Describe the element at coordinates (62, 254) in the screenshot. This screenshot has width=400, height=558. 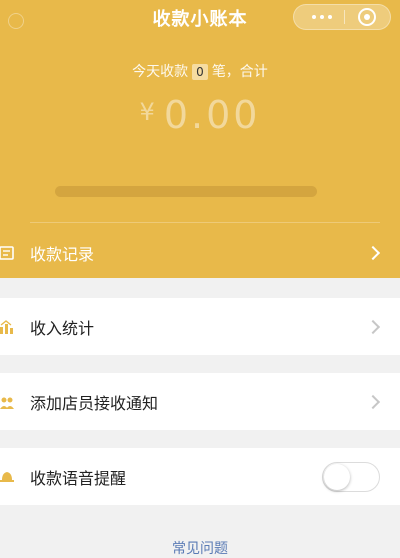
I see `menu-label-records: 收款记录` at that location.